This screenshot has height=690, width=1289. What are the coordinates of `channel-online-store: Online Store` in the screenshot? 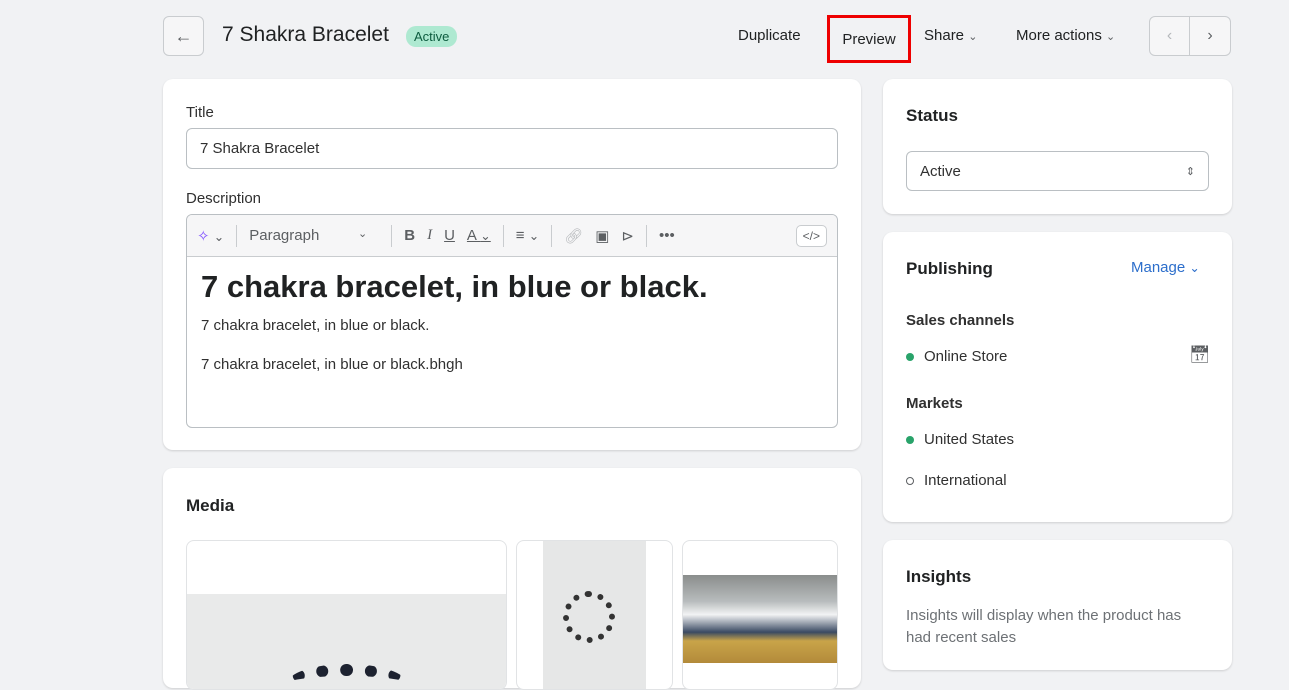 It's located at (956, 356).